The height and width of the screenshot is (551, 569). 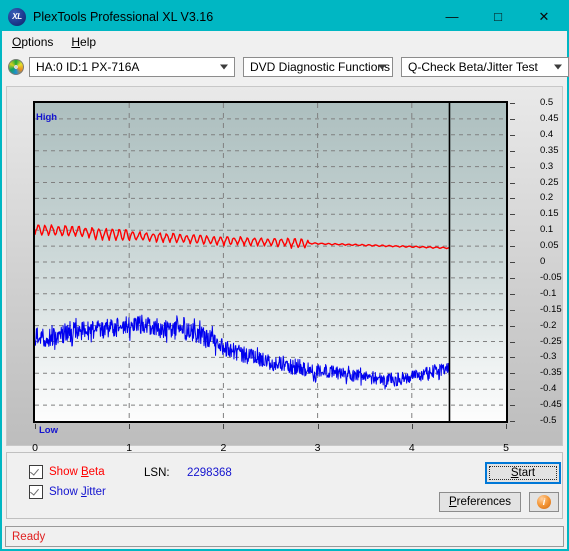 I want to click on y-tick-label: -0.4, so click(x=548, y=389).